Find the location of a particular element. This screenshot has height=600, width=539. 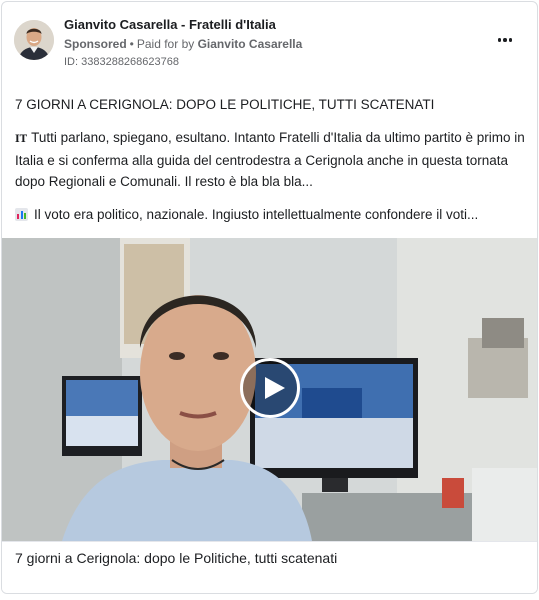

more-options-button is located at coordinates (505, 40).